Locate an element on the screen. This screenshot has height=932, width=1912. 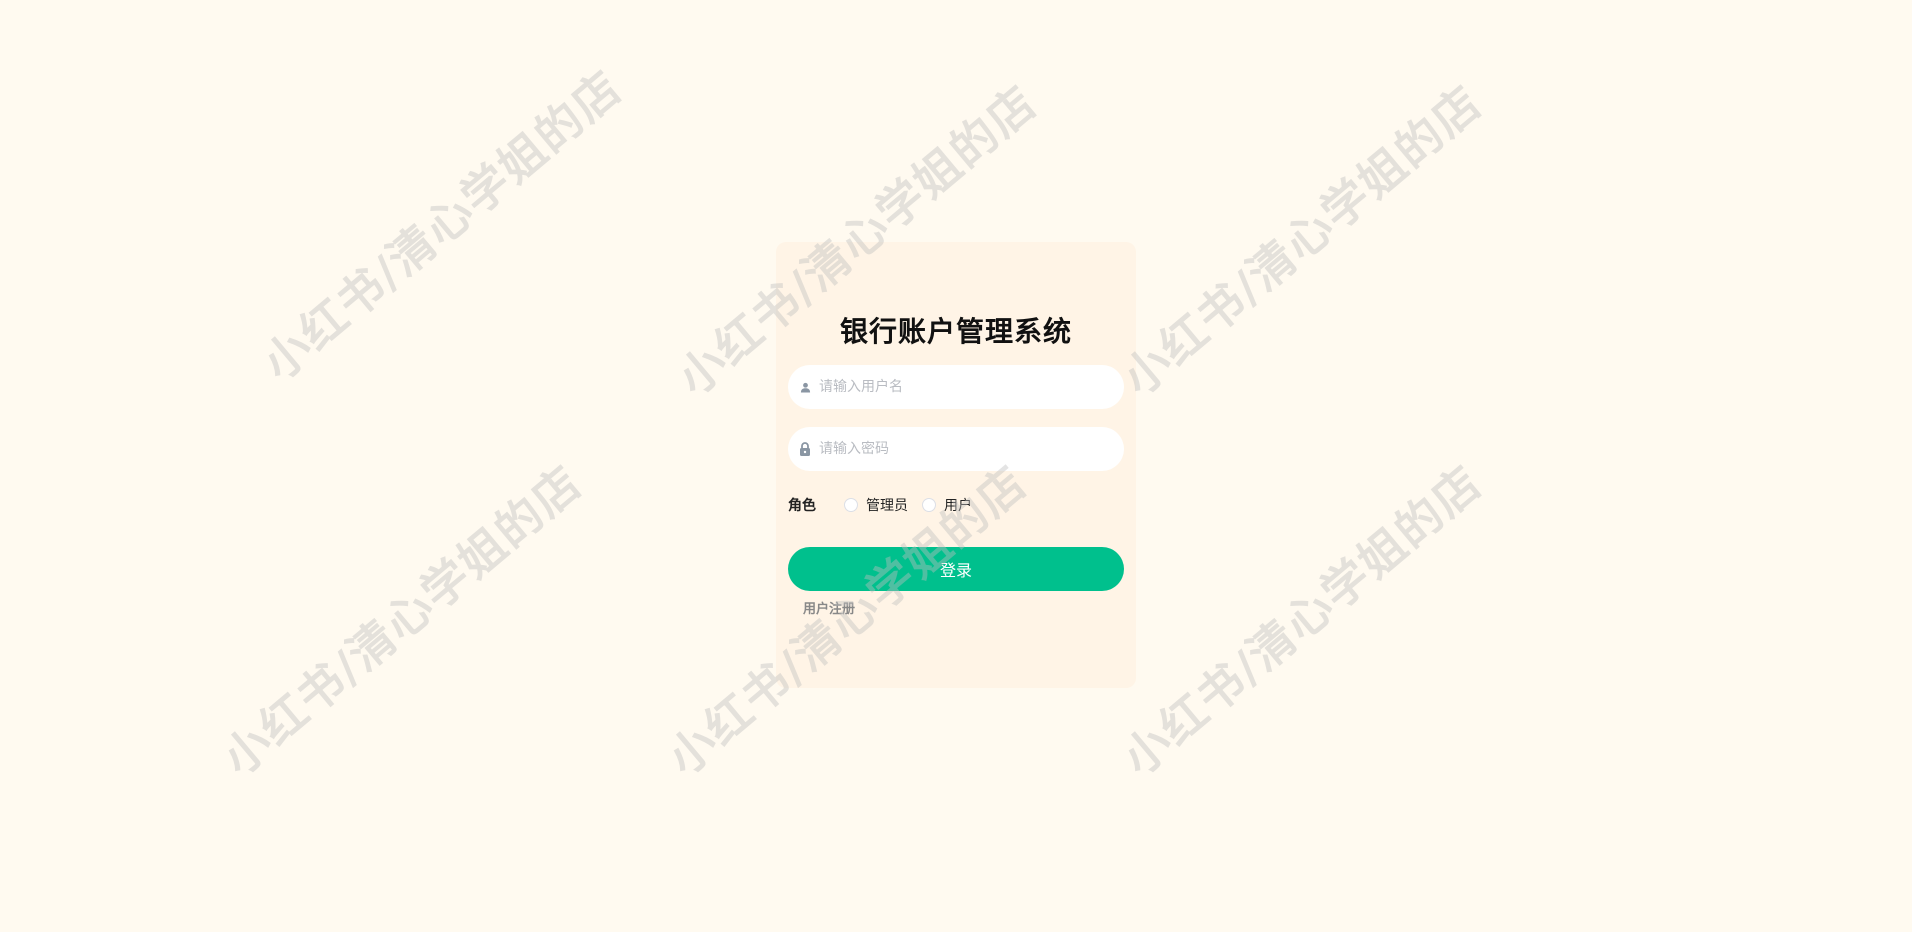
register-link: 用户注册 is located at coordinates (829, 607).